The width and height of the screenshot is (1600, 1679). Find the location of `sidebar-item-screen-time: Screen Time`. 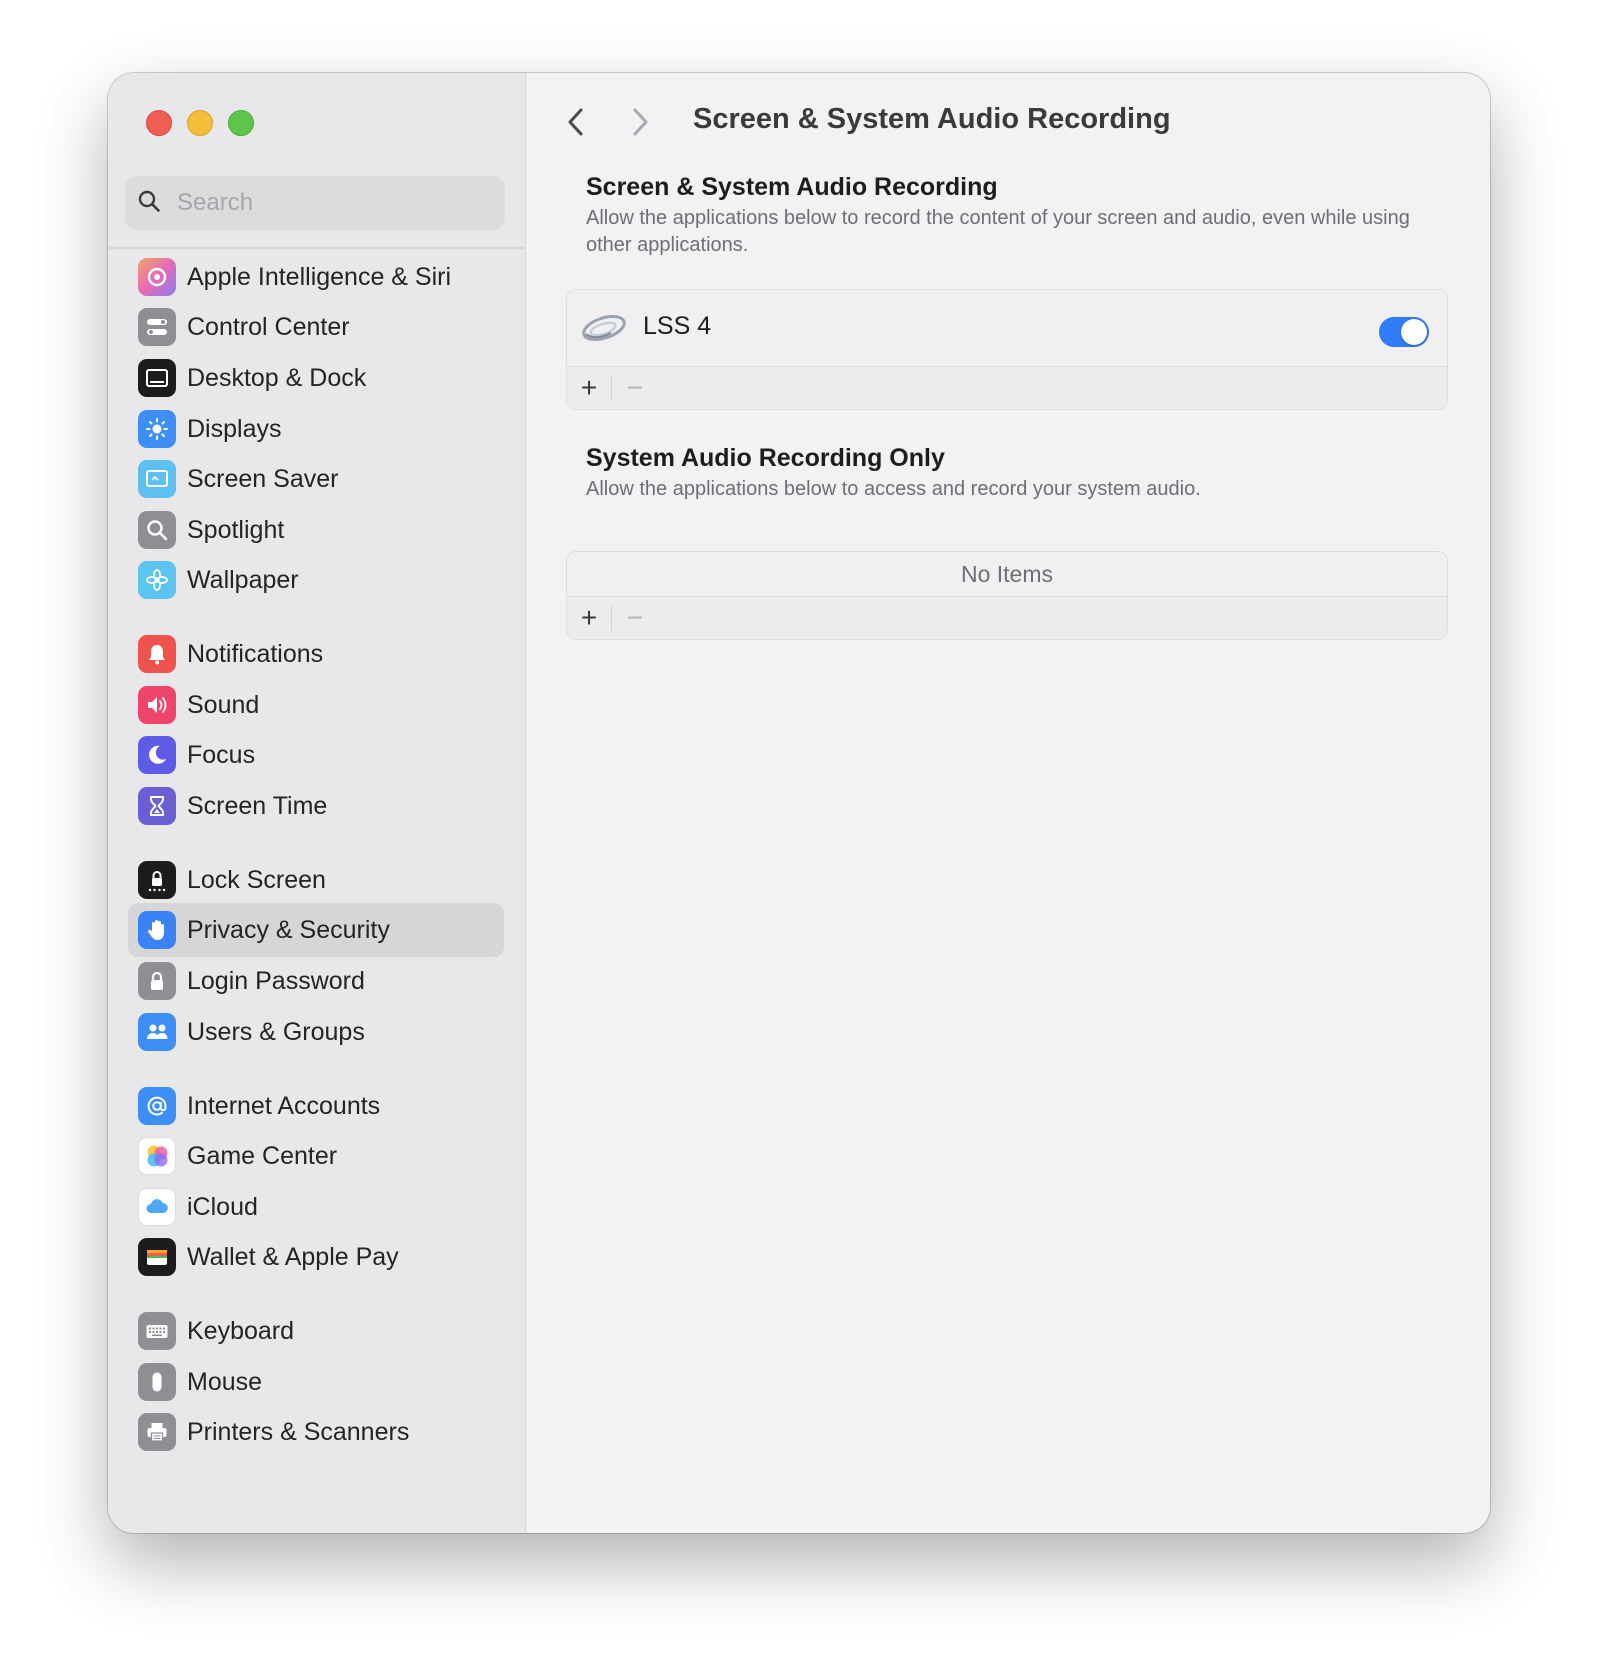

sidebar-item-screen-time: Screen Time is located at coordinates (316, 806).